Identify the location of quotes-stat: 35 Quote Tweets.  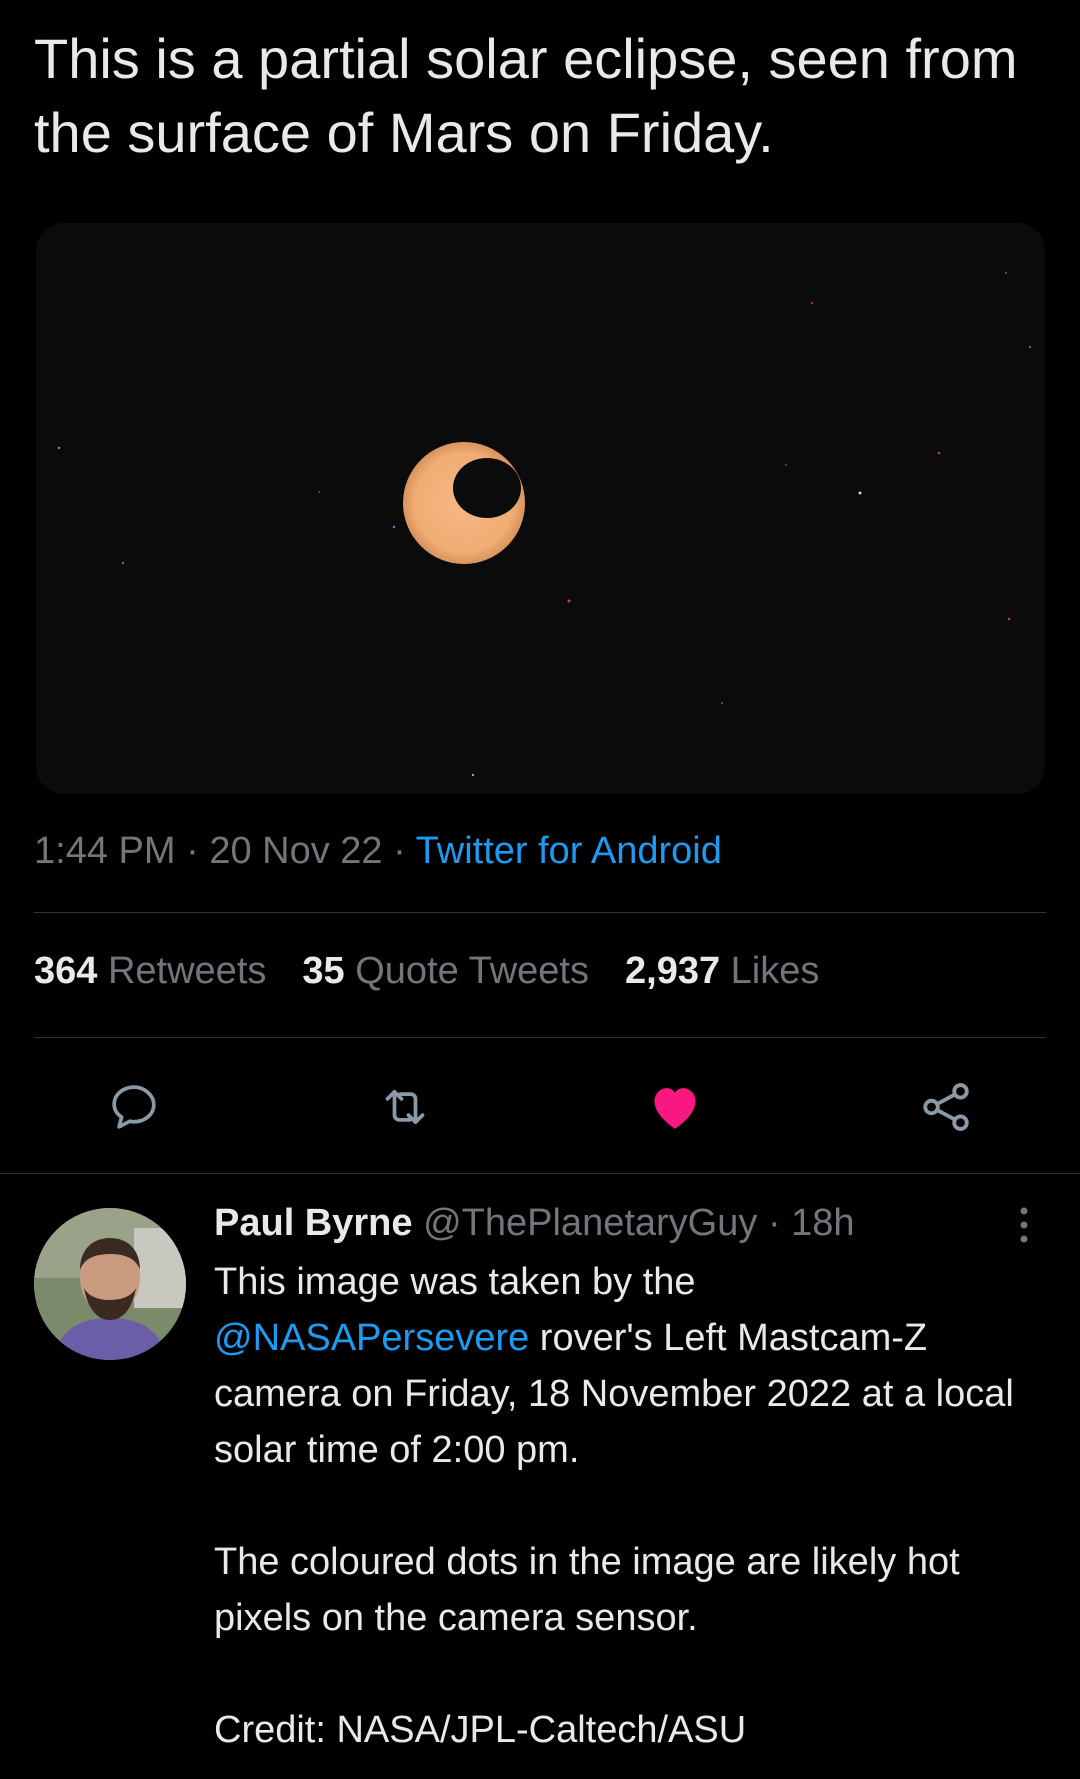
(445, 971).